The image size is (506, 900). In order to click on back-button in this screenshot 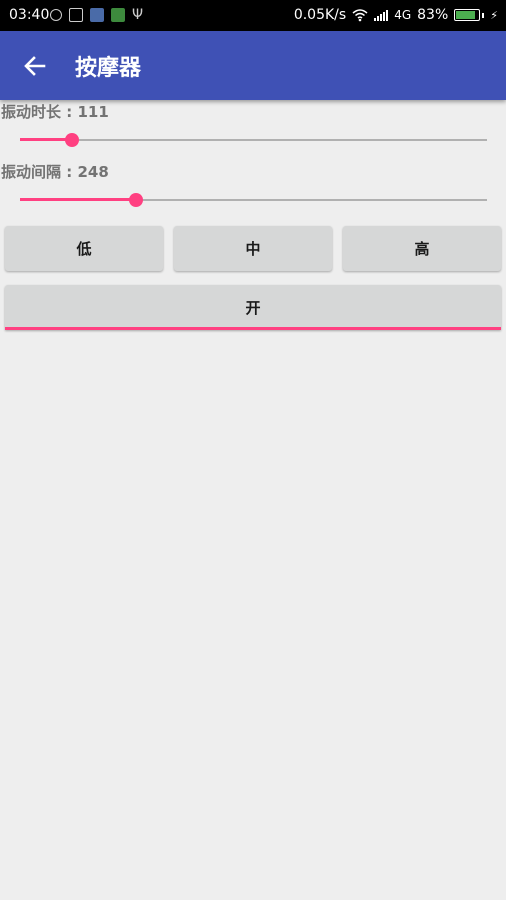, I will do `click(35, 66)`.